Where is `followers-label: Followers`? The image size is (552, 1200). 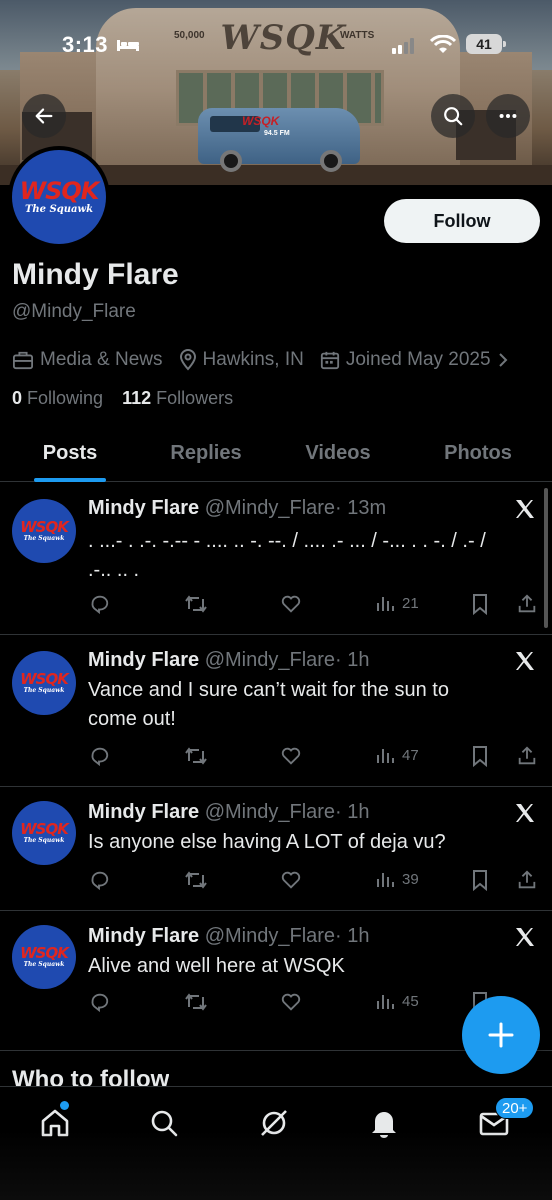 followers-label: Followers is located at coordinates (195, 398).